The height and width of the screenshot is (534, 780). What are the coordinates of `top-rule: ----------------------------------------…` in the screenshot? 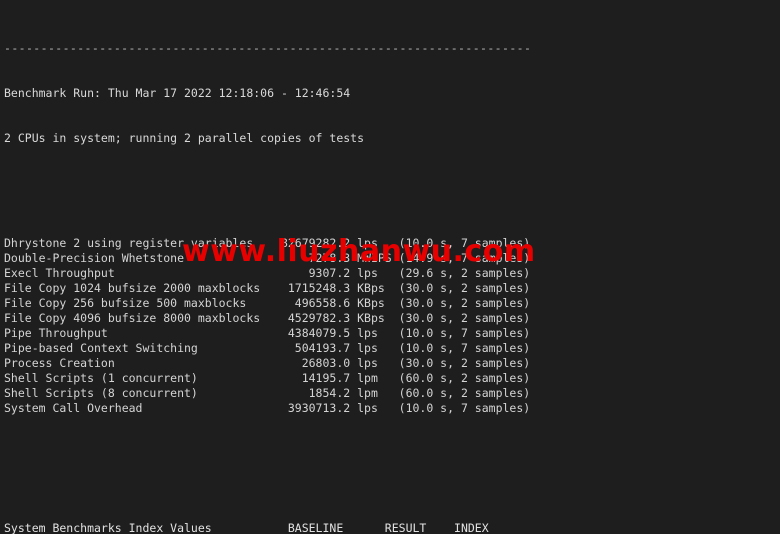 It's located at (268, 48).